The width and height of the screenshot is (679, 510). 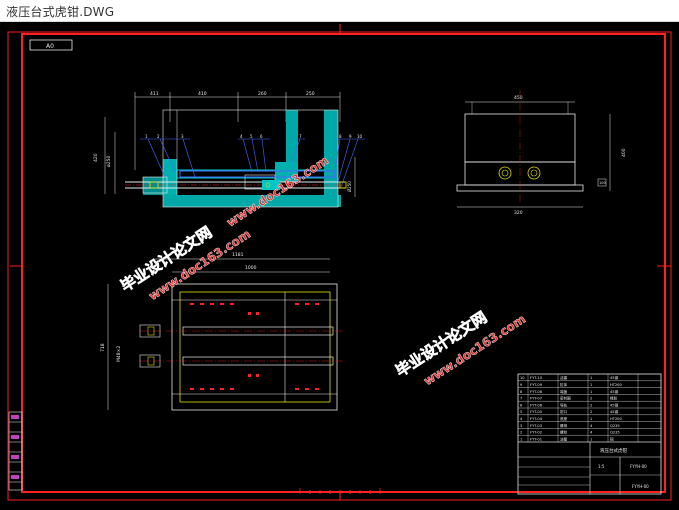 What do you see at coordinates (158, 136) in the screenshot?
I see `svg-text: 2` at bounding box center [158, 136].